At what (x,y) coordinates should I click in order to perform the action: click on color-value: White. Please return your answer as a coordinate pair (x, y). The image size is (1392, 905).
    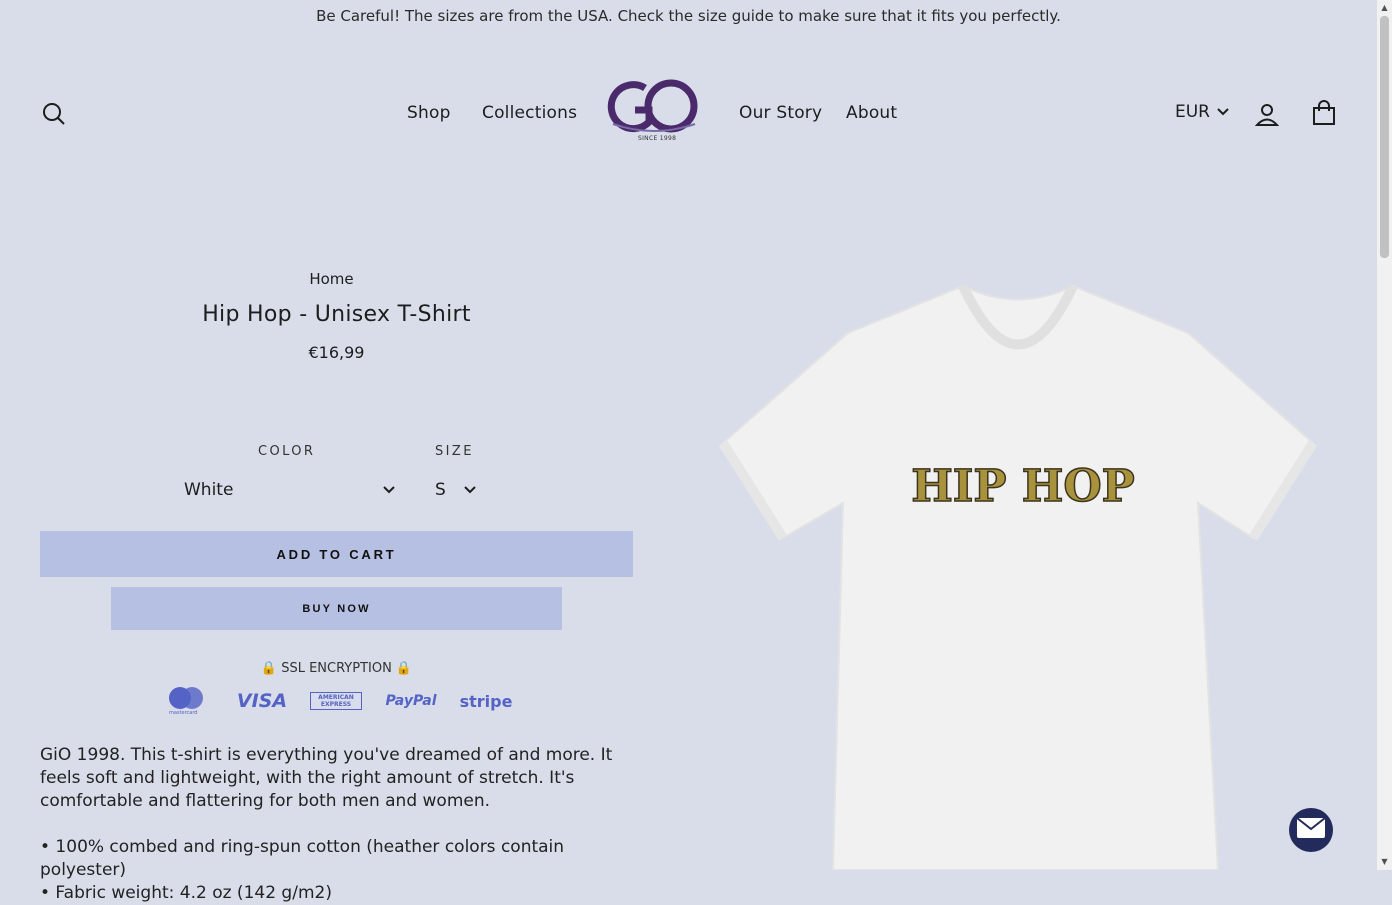
    Looking at the image, I should click on (209, 490).